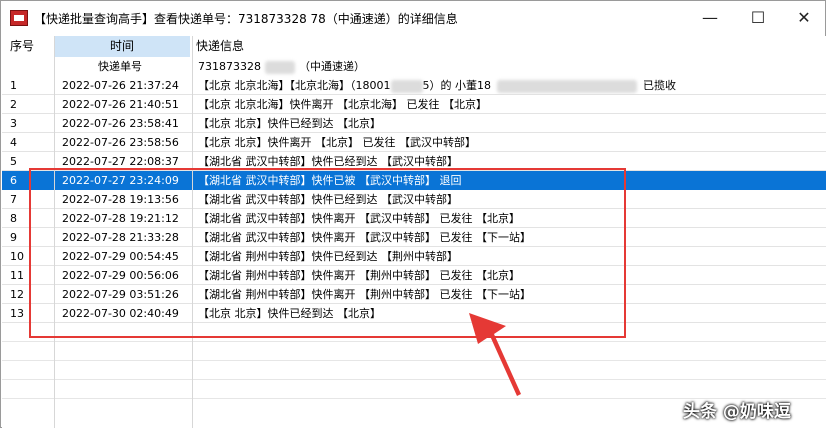 The image size is (827, 430). What do you see at coordinates (19, 18) in the screenshot?
I see `app-icon` at bounding box center [19, 18].